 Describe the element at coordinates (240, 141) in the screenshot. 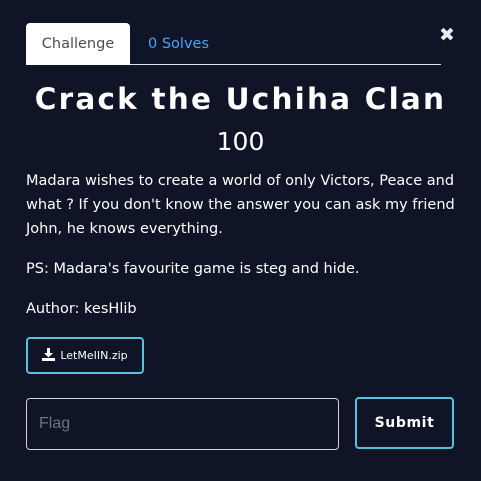

I see `challenge-value: 100` at that location.